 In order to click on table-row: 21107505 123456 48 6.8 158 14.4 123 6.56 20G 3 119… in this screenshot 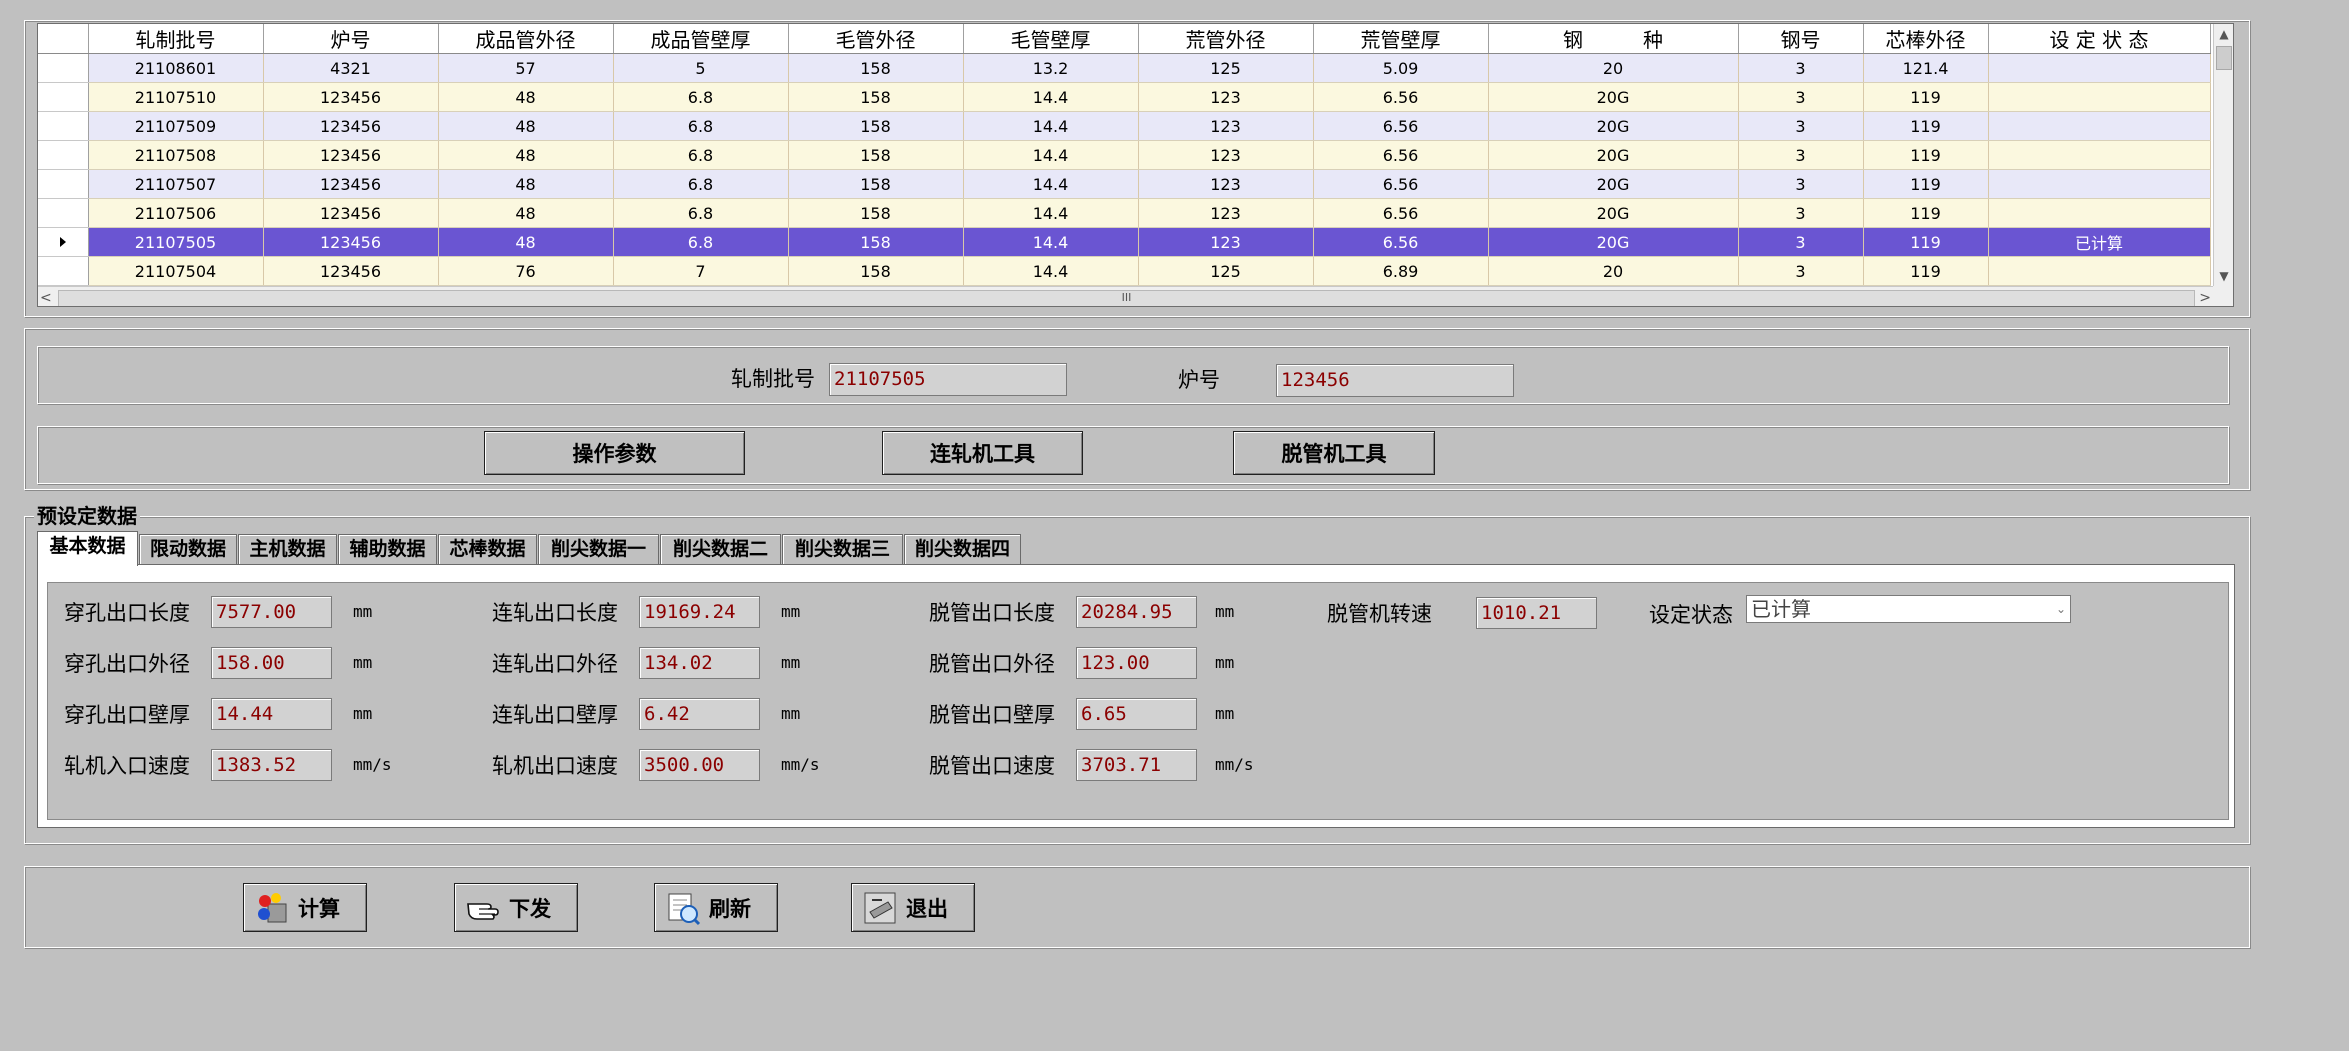, I will do `click(1124, 242)`.